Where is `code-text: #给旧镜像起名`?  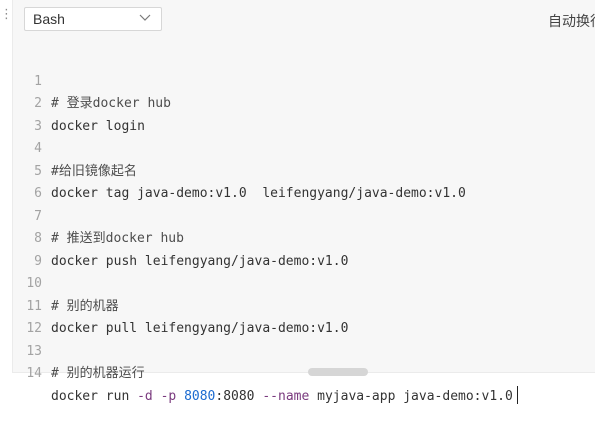 code-text: #给旧镜像起名 is located at coordinates (94, 171).